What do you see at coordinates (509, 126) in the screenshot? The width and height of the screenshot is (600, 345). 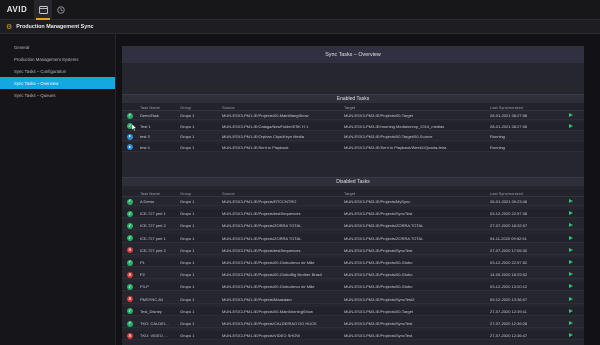 I see `task-last-synchronized: 28-01-2021 08:27:06` at bounding box center [509, 126].